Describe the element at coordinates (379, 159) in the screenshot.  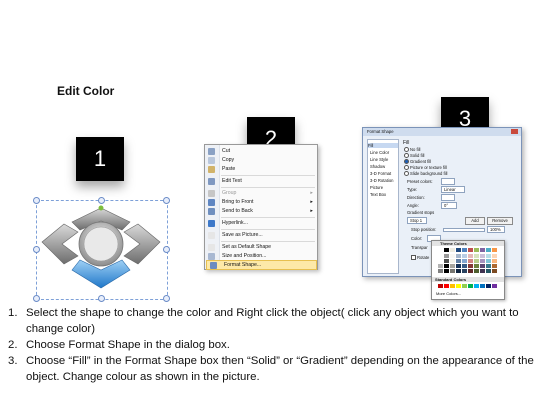
I see `category-line-style: Line Style` at that location.